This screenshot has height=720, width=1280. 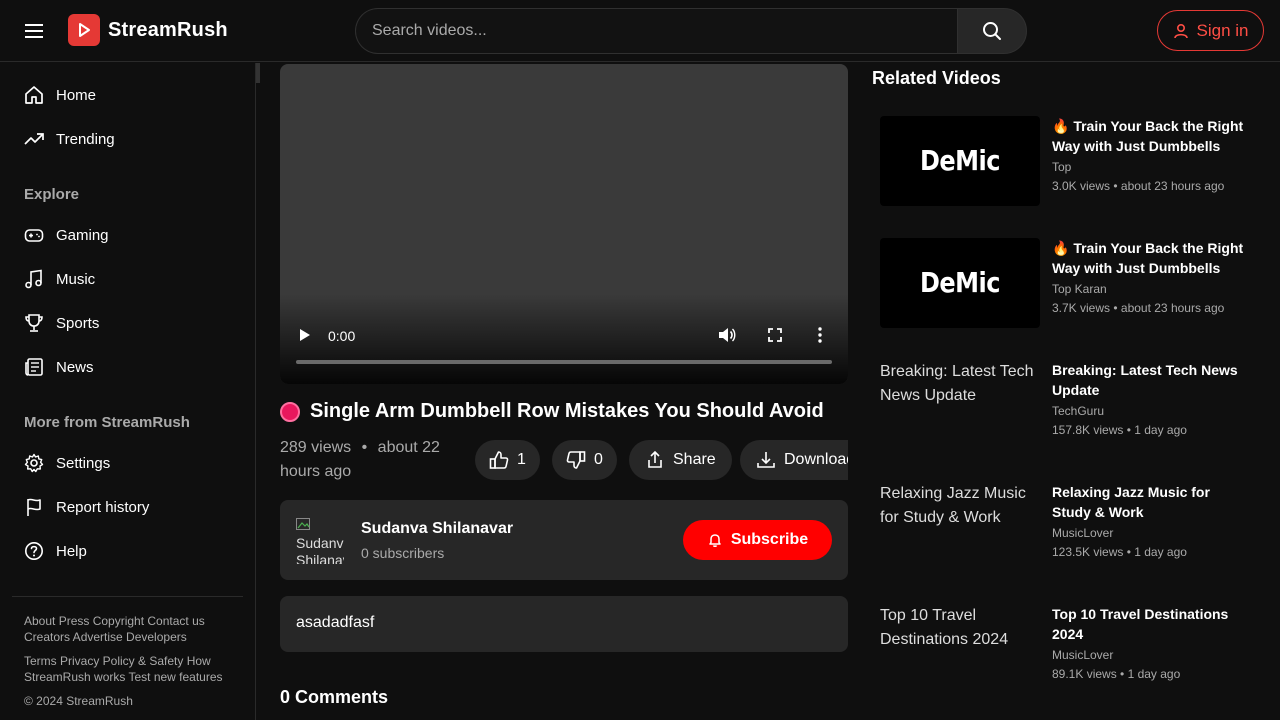 What do you see at coordinates (84, 30) in the screenshot?
I see `play-logo-icon` at bounding box center [84, 30].